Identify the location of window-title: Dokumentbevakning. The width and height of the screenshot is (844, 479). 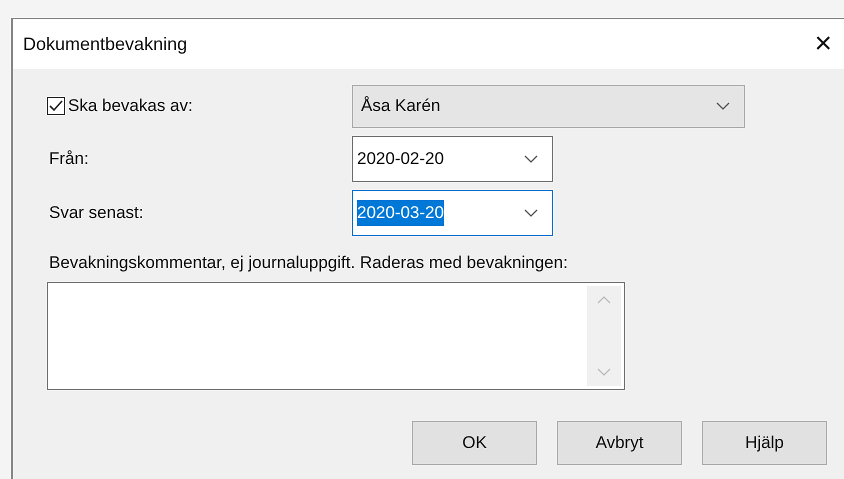
(105, 44).